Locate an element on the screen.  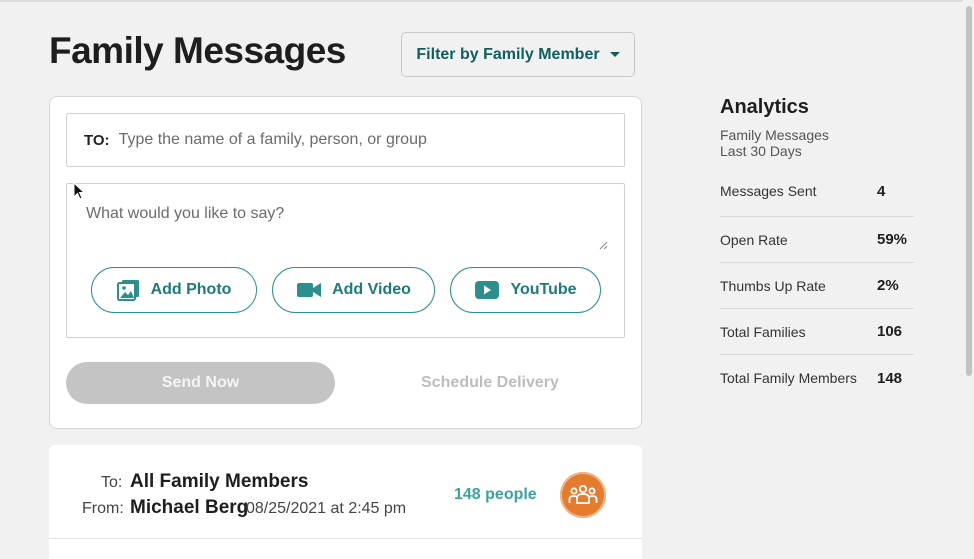
add-photo-label: Add Photo is located at coordinates (191, 289).